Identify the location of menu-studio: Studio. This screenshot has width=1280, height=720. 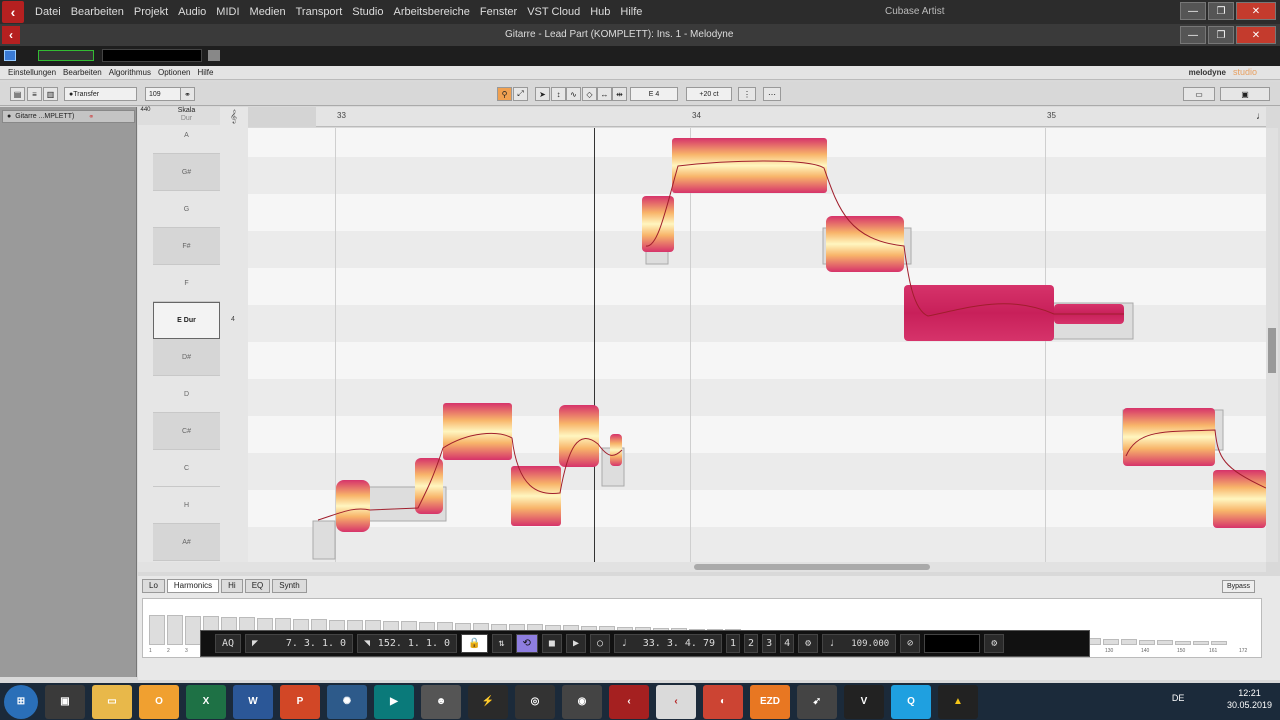
(367, 12).